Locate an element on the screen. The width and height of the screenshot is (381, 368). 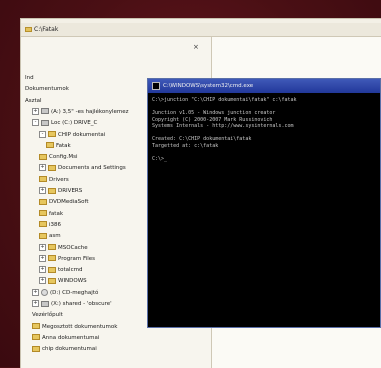
tree-item: Anna dokumentumai is located at coordinates (65, 338).